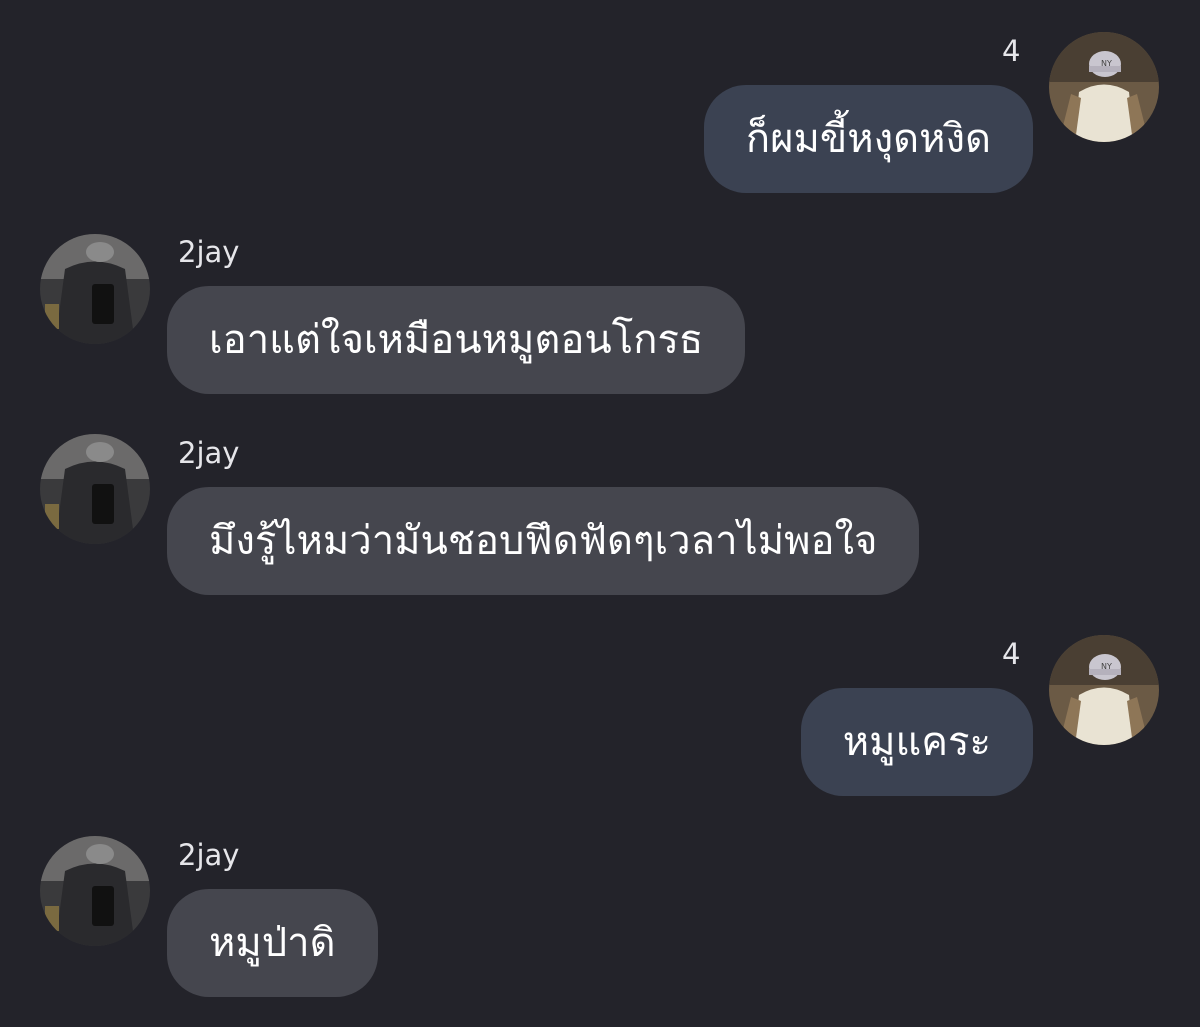 This screenshot has height=1027, width=1200. What do you see at coordinates (916, 742) in the screenshot?
I see `message-bubble: หมูแคระ` at bounding box center [916, 742].